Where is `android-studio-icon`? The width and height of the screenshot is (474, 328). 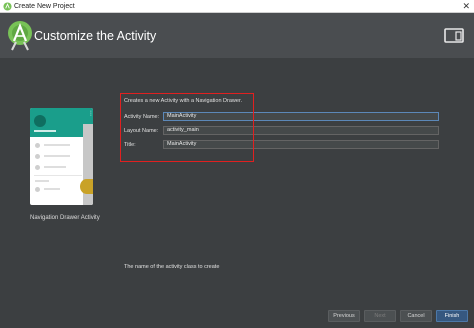 android-studio-icon is located at coordinates (7, 6).